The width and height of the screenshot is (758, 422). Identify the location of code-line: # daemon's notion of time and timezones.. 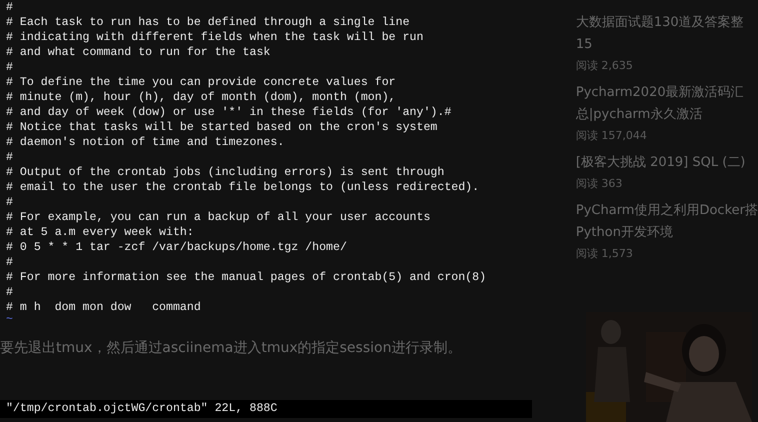
(146, 142).